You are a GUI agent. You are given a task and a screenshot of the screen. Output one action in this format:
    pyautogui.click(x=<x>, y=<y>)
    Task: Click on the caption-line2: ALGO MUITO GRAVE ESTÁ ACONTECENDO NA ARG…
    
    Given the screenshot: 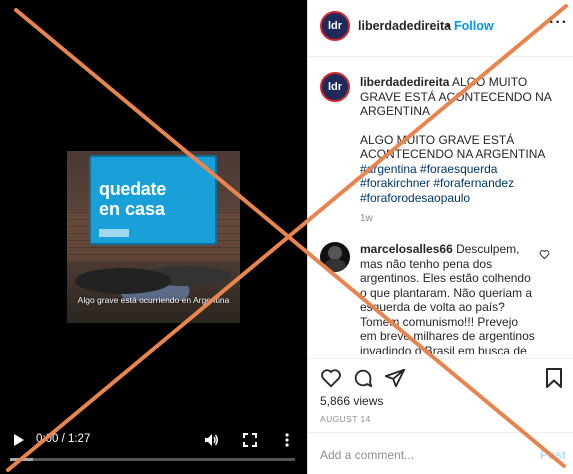 What is the action you would take?
    pyautogui.click(x=453, y=147)
    